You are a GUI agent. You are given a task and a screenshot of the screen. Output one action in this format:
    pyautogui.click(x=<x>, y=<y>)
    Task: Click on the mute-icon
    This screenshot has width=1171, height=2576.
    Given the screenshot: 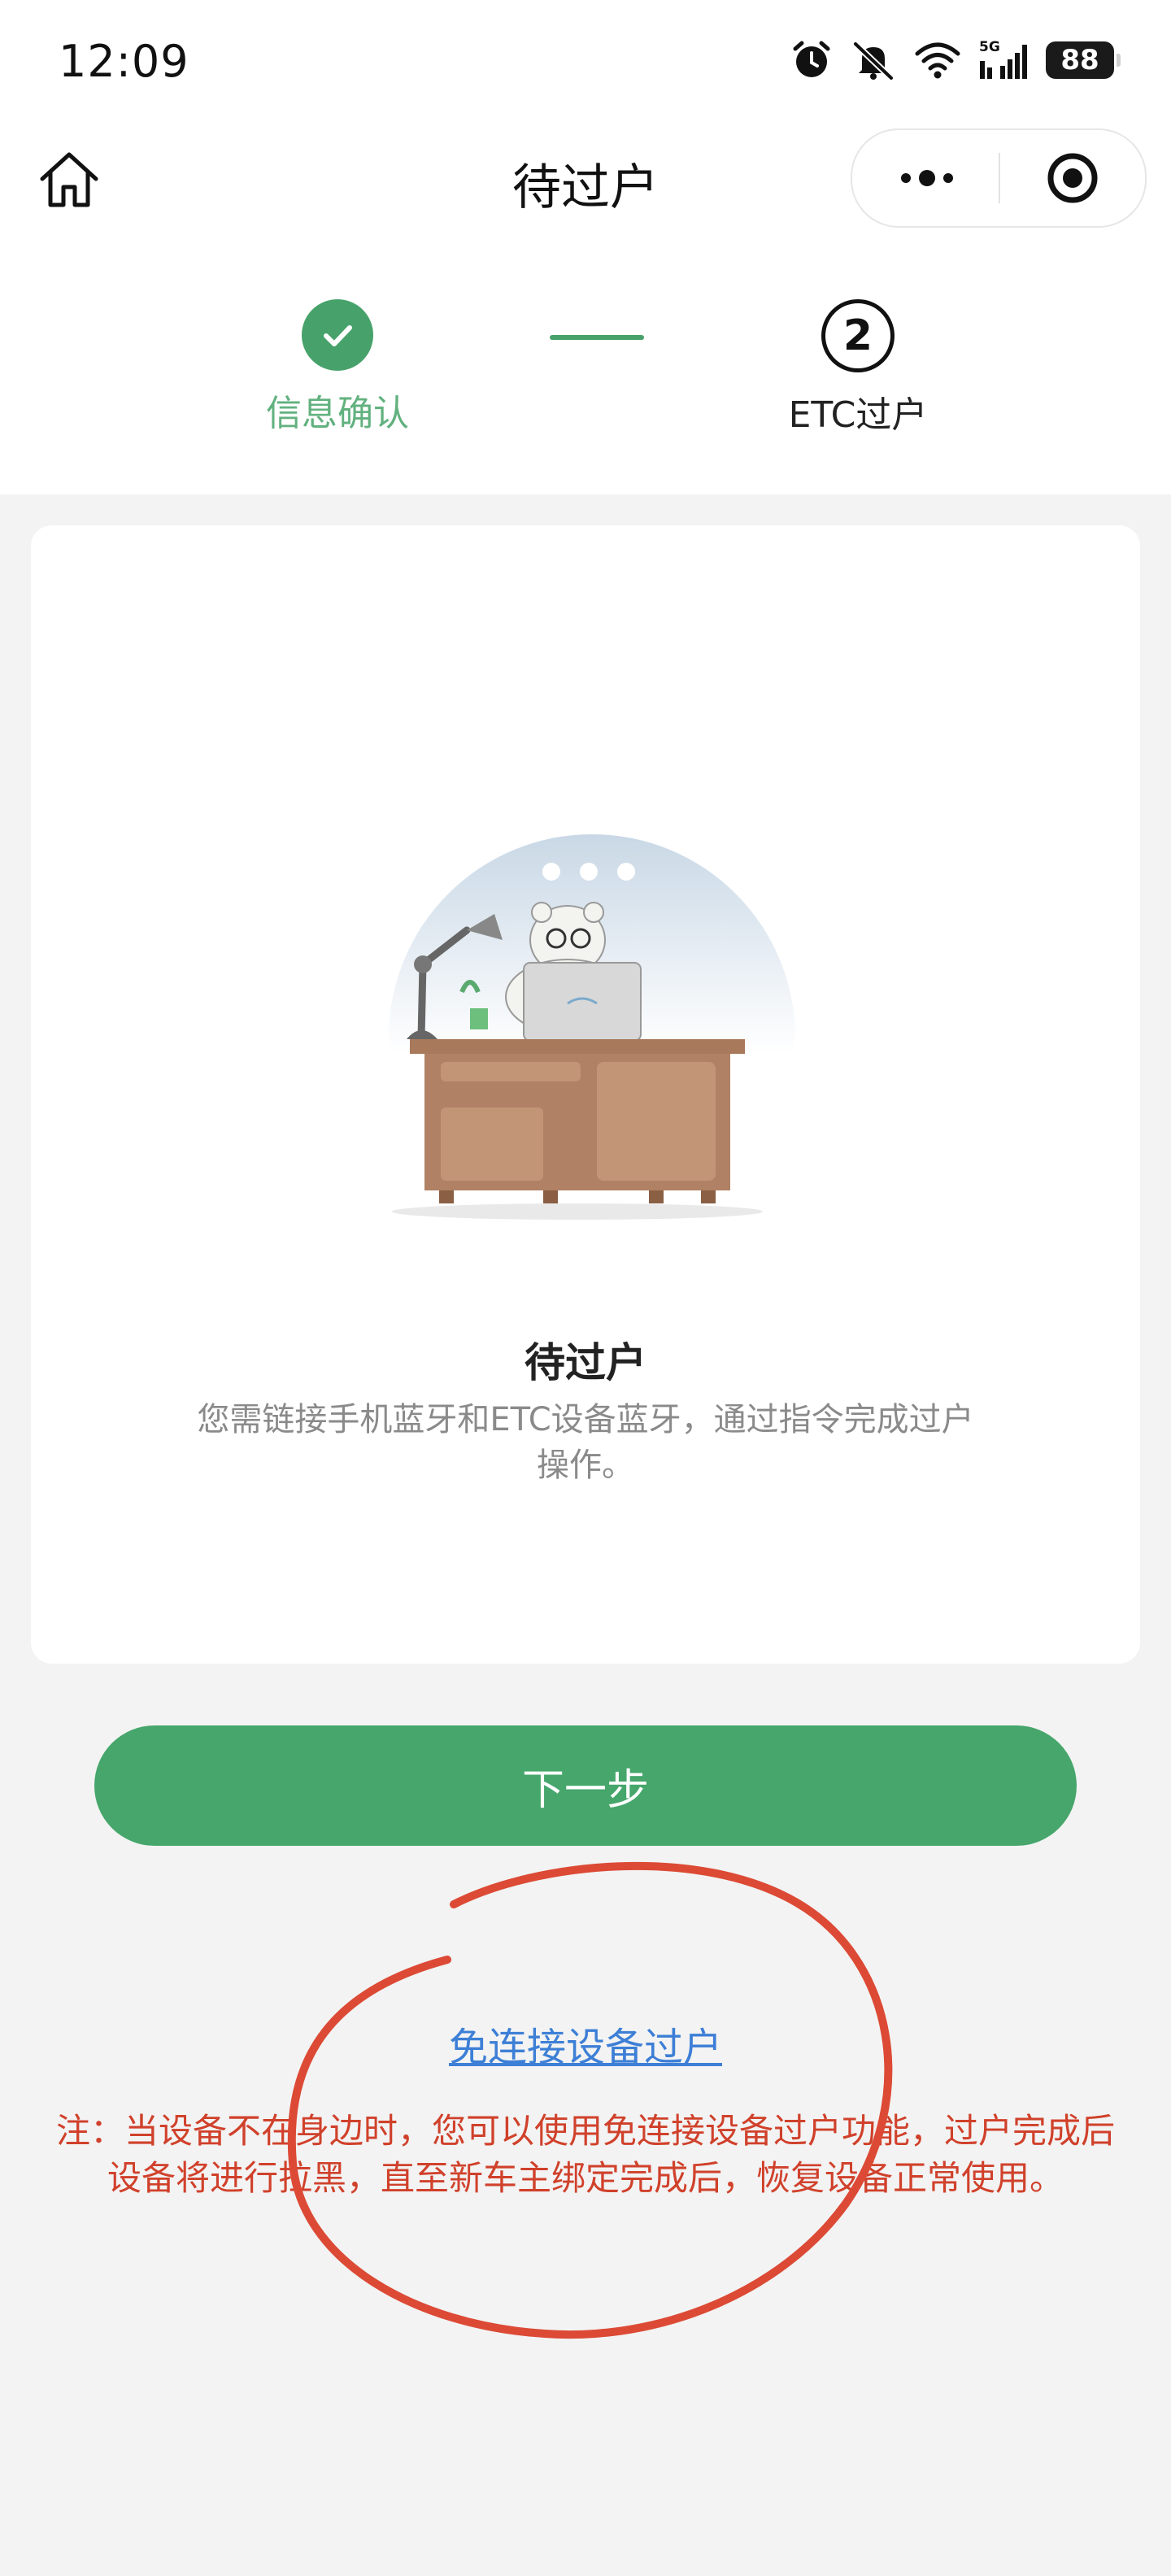 What is the action you would take?
    pyautogui.click(x=874, y=60)
    